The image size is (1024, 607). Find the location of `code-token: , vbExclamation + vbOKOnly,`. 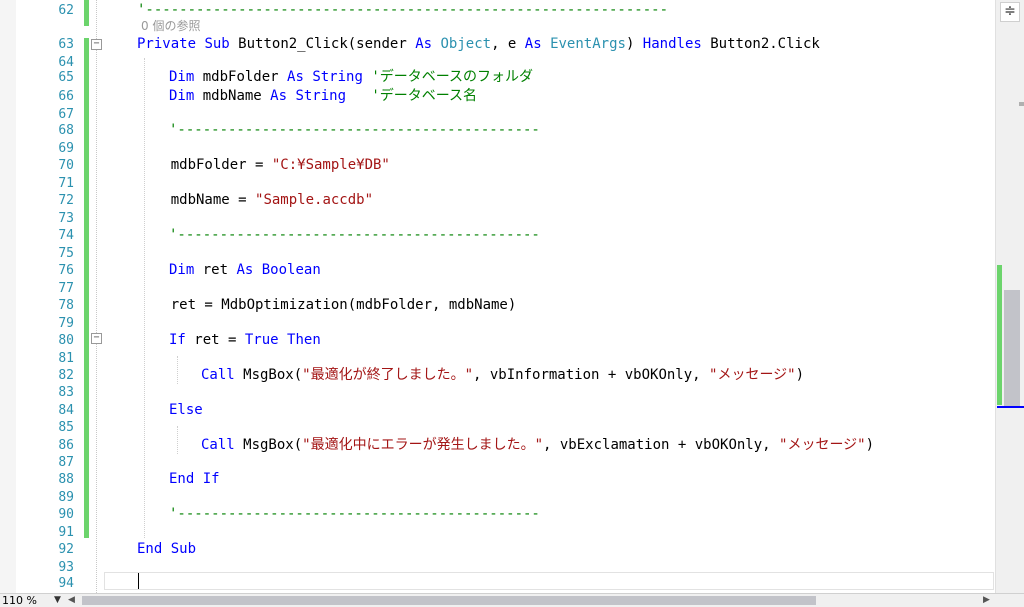

code-token: , vbExclamation + vbOKOnly, is located at coordinates (661, 445).